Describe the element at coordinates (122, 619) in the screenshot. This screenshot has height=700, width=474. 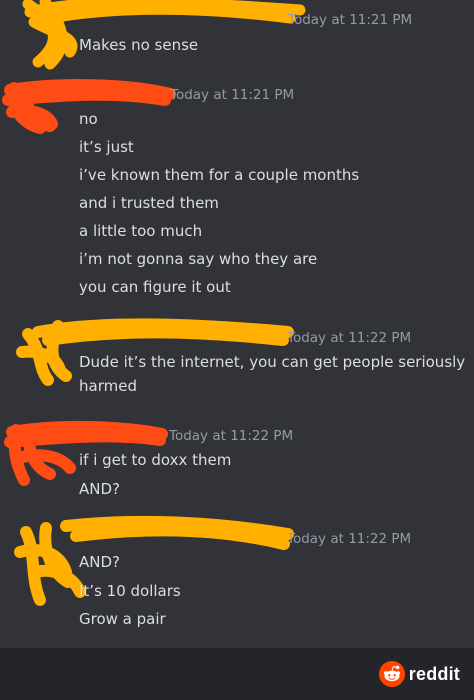
I see `message-text: Grow a pair` at that location.